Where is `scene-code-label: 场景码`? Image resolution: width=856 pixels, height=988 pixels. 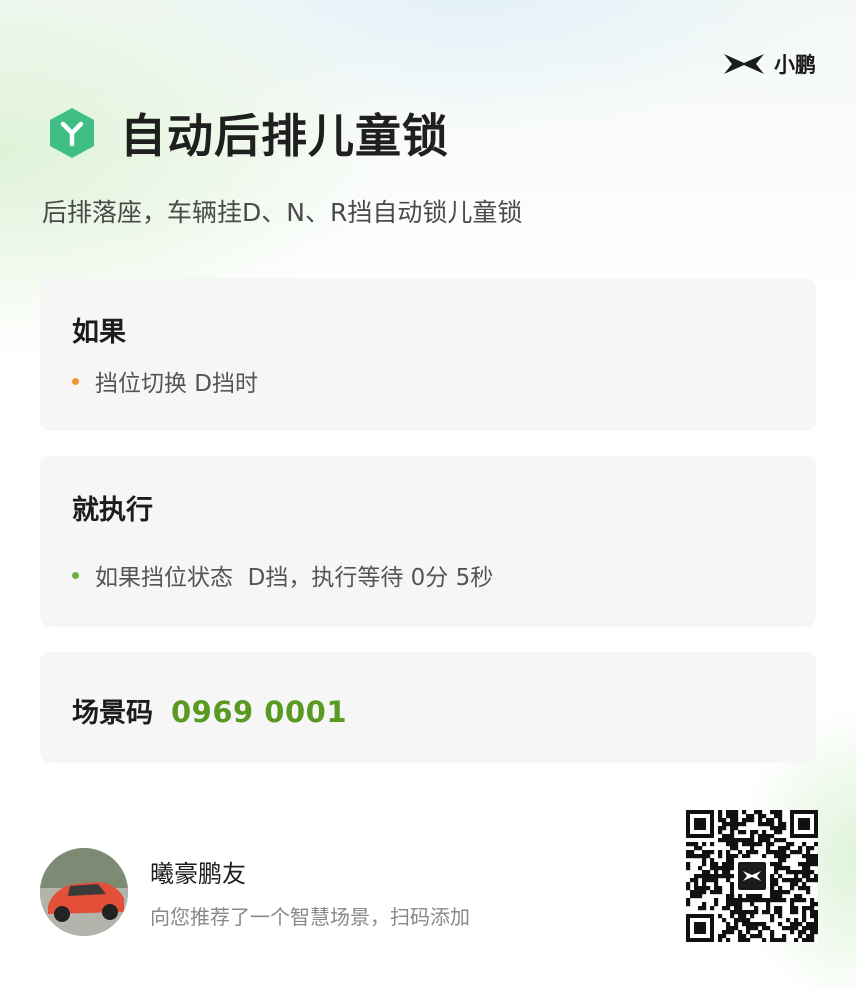 scene-code-label: 场景码 is located at coordinates (112, 713).